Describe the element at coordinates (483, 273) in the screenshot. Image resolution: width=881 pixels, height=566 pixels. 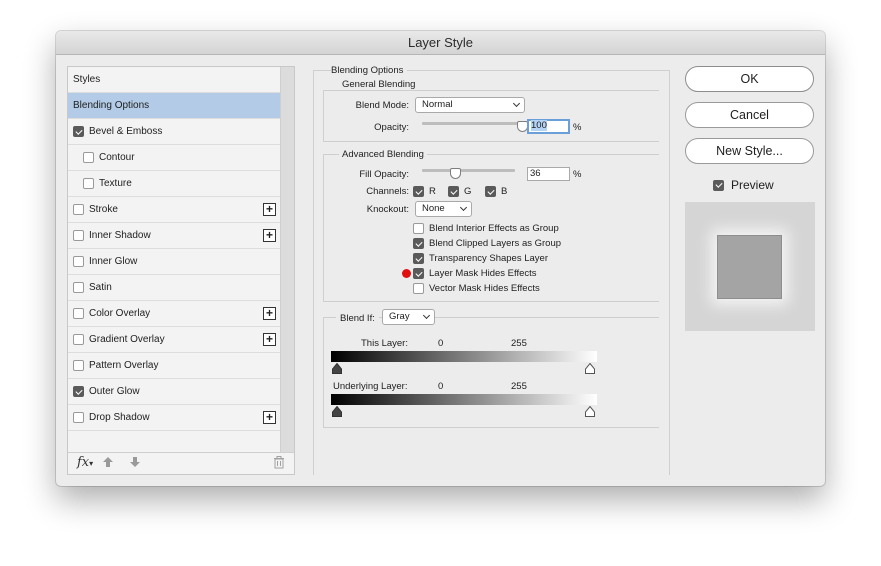
I see `option-label: Layer Mask Hides Effects` at that location.